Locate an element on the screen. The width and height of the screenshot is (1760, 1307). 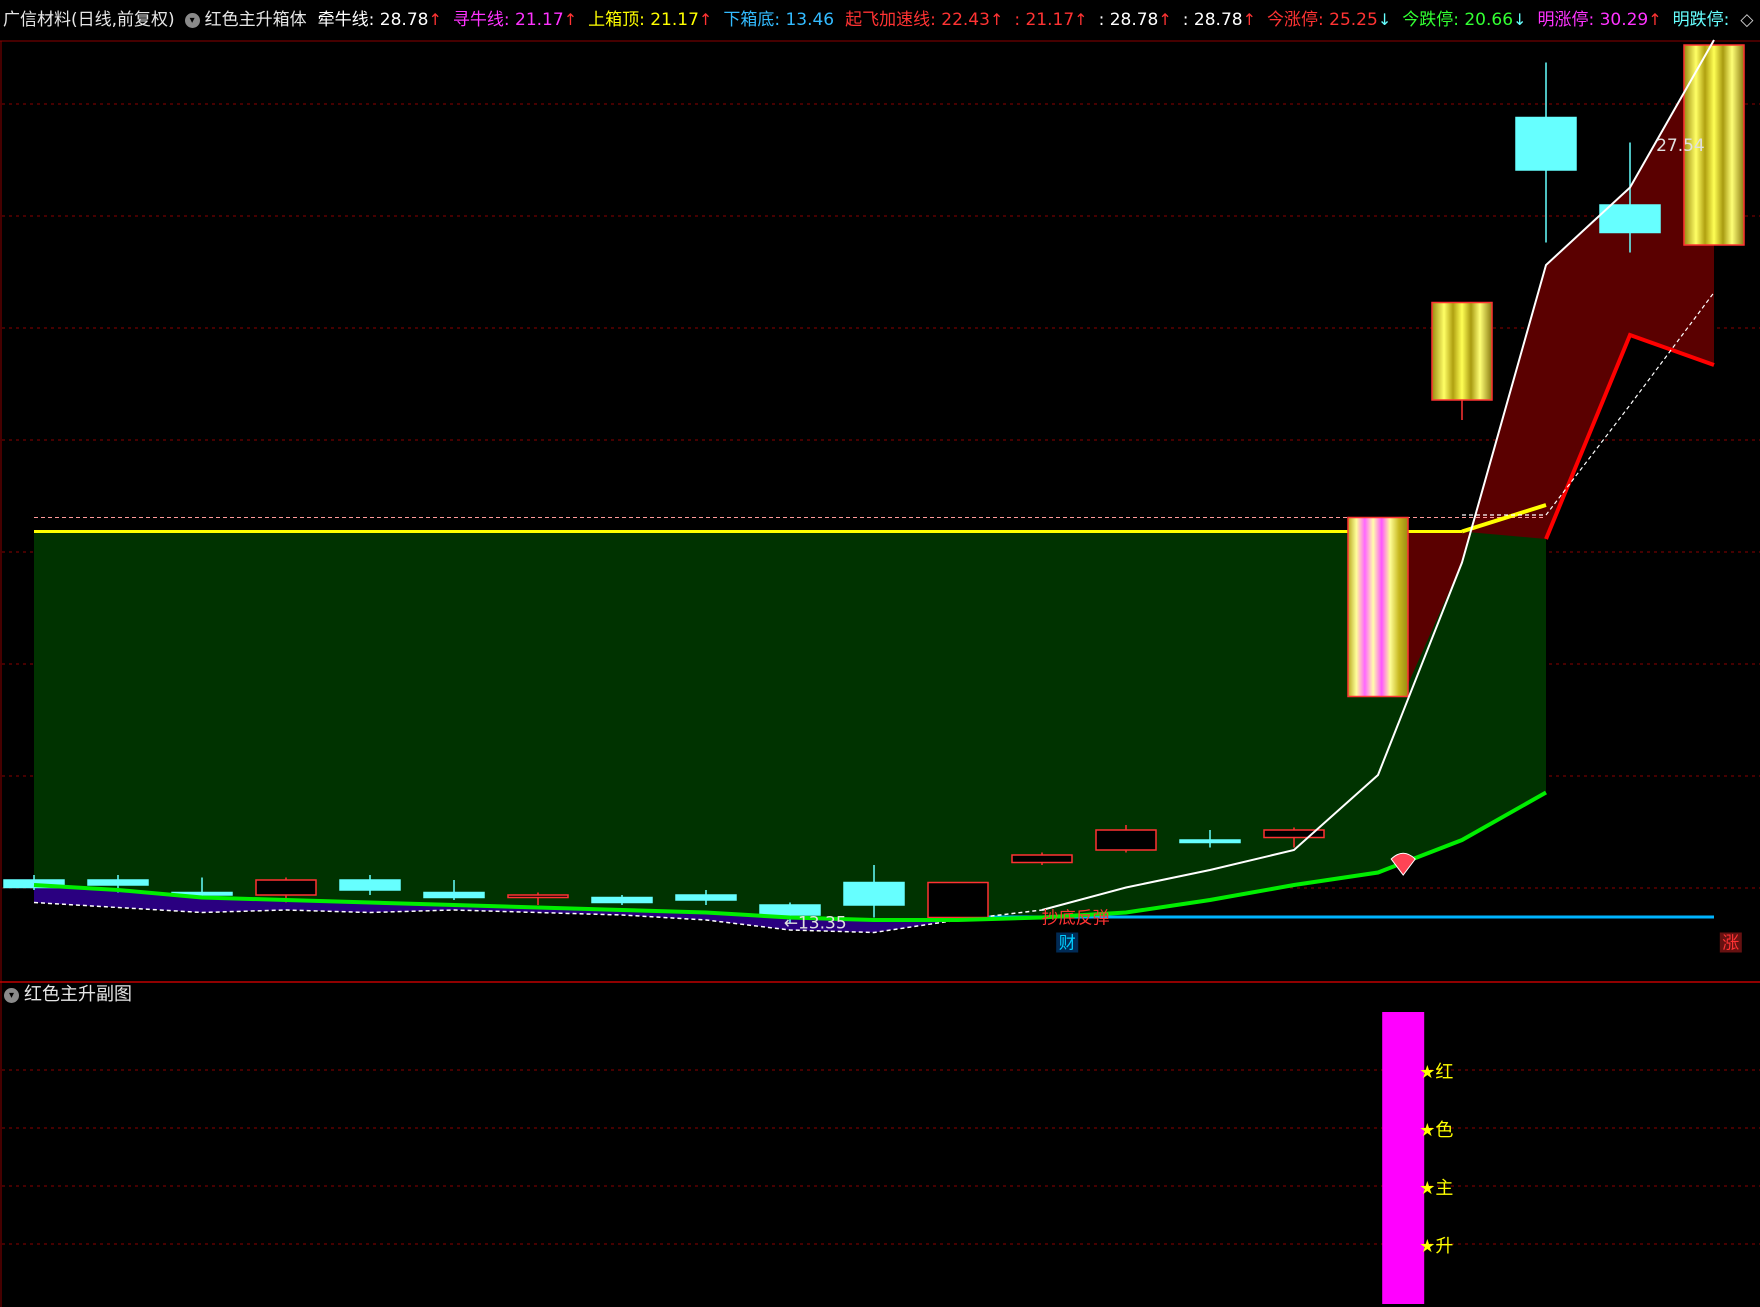
sub-chart-title: 红色主升副图 is located at coordinates (78, 994).